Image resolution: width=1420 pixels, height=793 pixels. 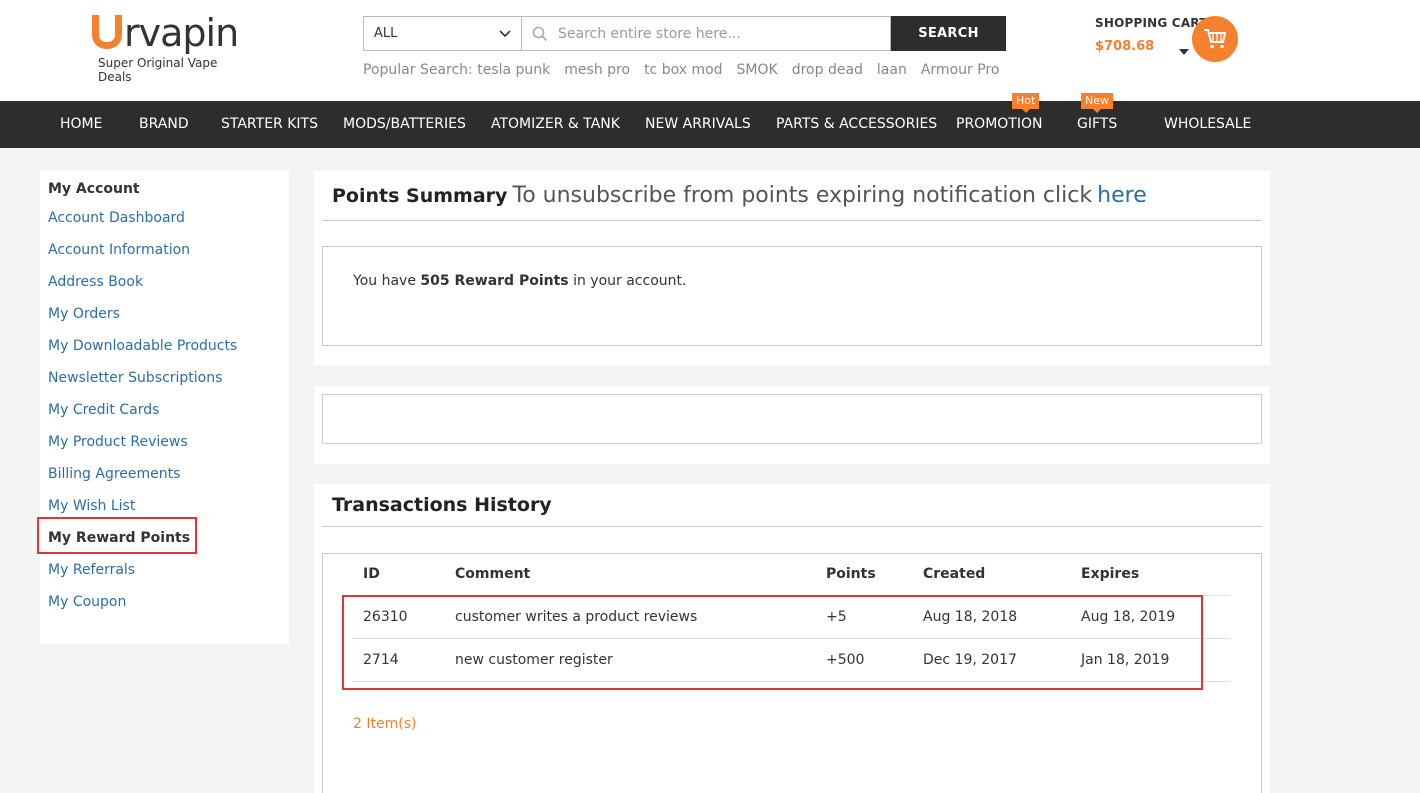 I want to click on sidebar-item-address-book: Address Book, so click(x=95, y=282).